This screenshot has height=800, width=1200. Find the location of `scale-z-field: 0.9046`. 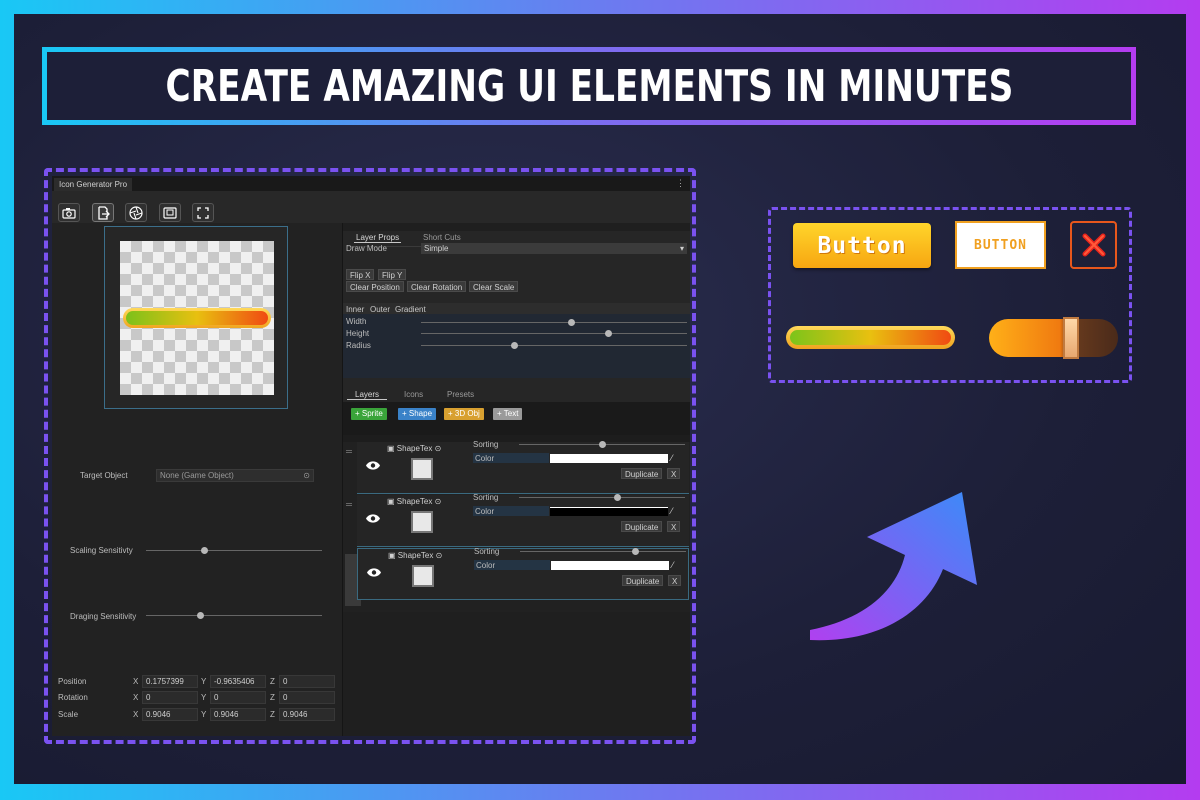

scale-z-field: 0.9046 is located at coordinates (307, 714).